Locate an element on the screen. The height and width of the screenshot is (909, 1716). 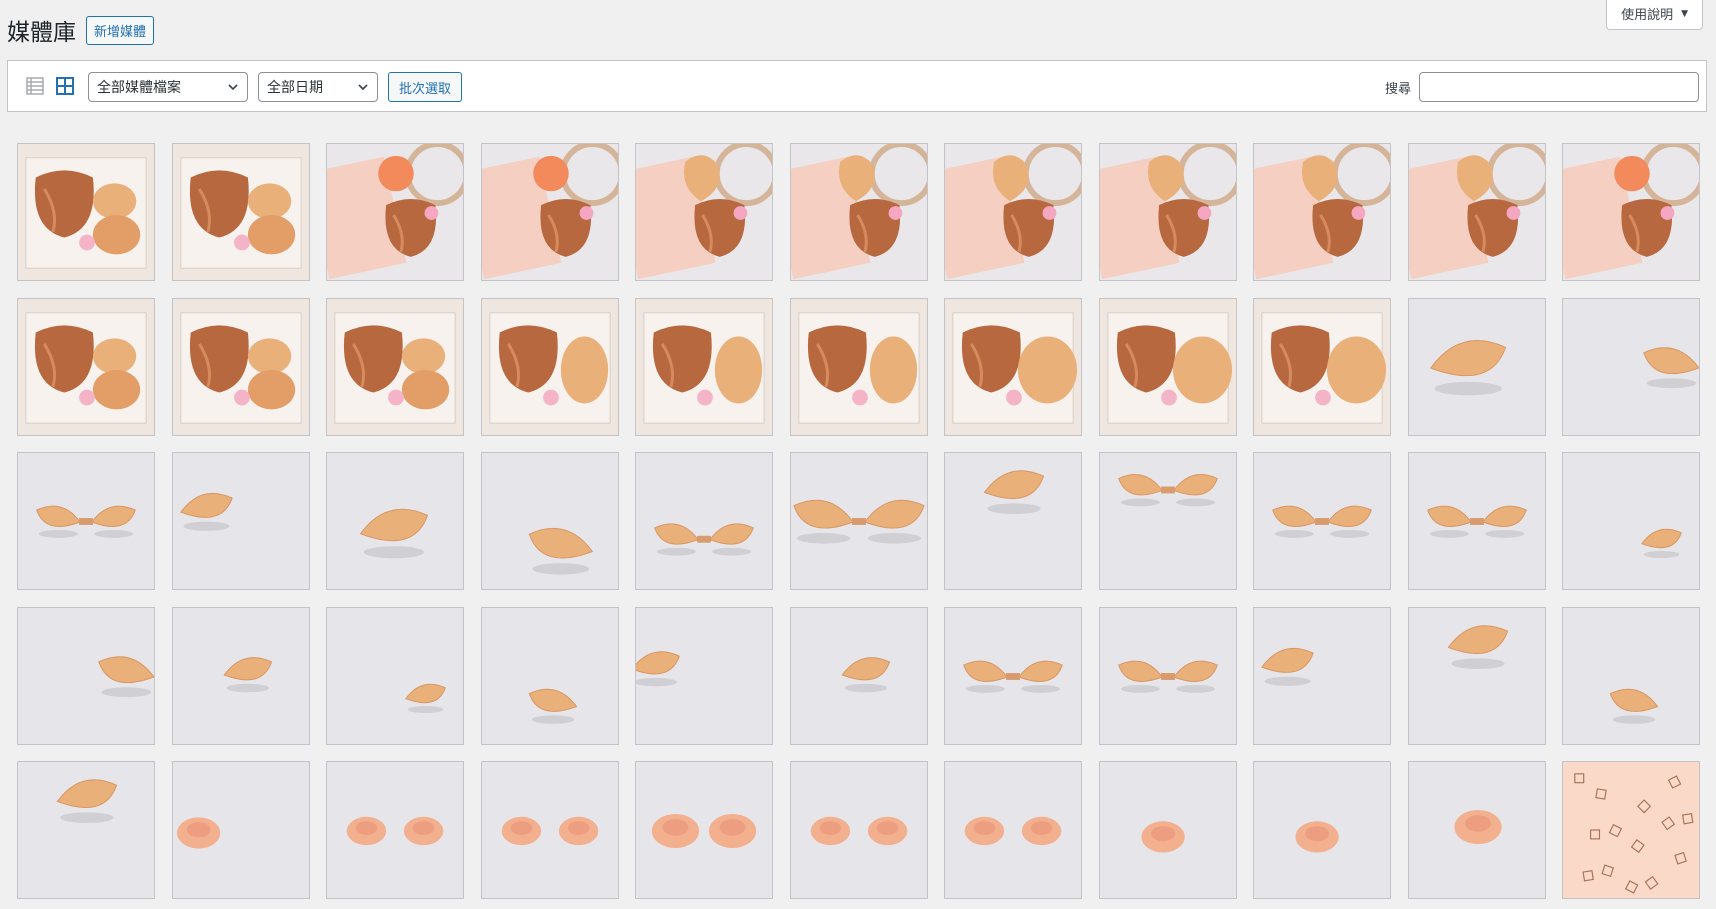
media-toolbar: 全部媒體檔案 全部日期 批次選取 搜尋 is located at coordinates (857, 86).